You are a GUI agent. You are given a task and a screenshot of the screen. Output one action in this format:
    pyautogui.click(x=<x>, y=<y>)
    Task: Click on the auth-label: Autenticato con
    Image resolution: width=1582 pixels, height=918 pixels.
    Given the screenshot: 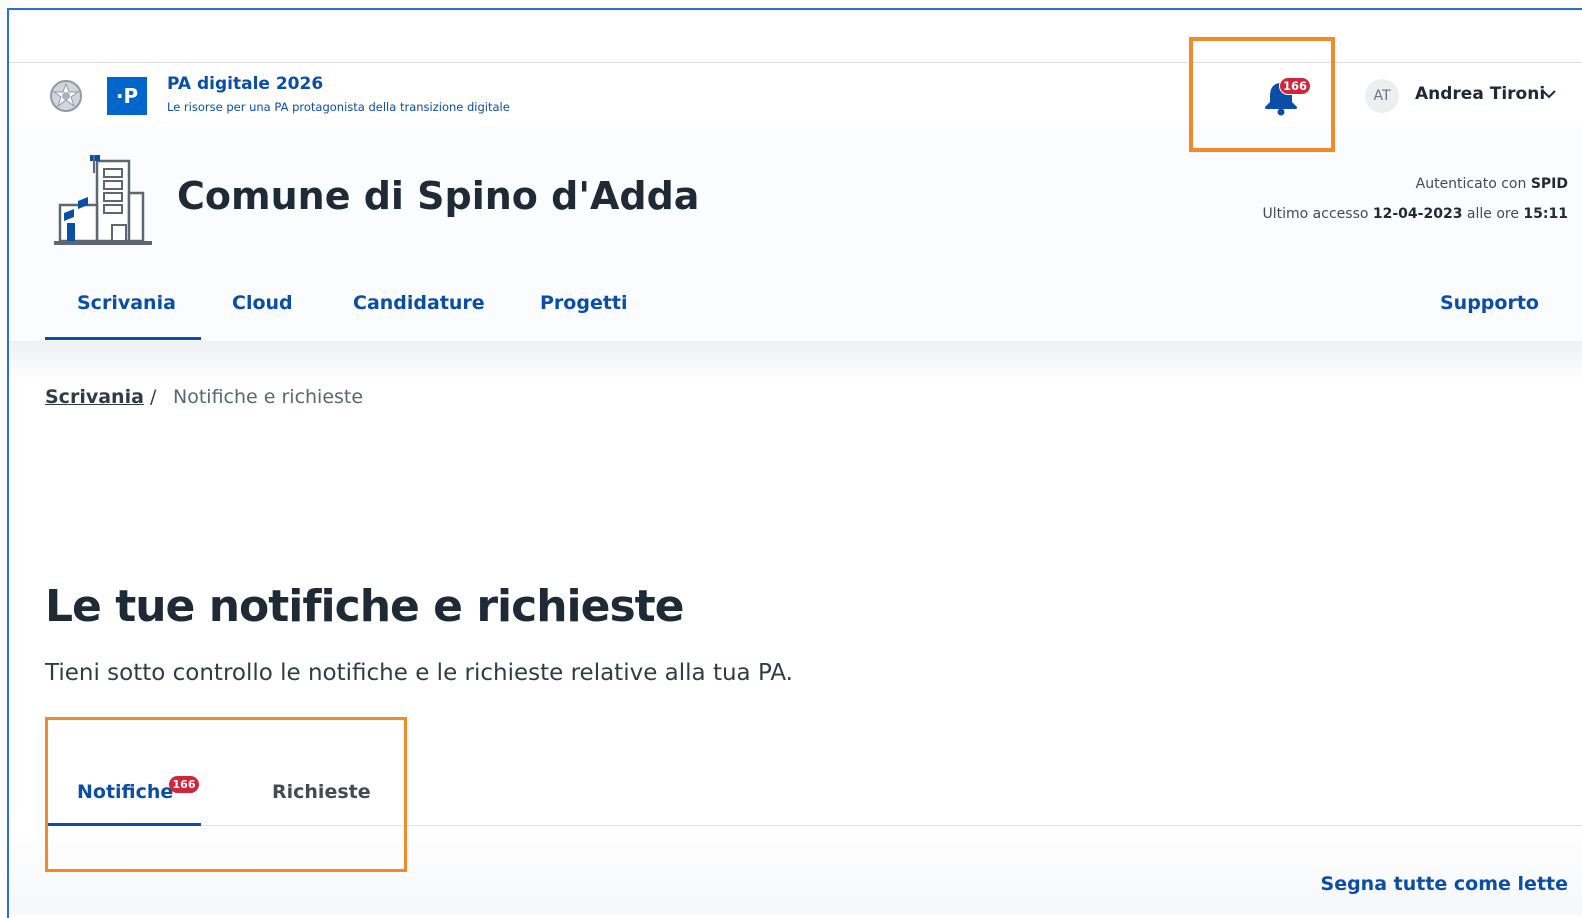 What is the action you would take?
    pyautogui.click(x=1471, y=184)
    